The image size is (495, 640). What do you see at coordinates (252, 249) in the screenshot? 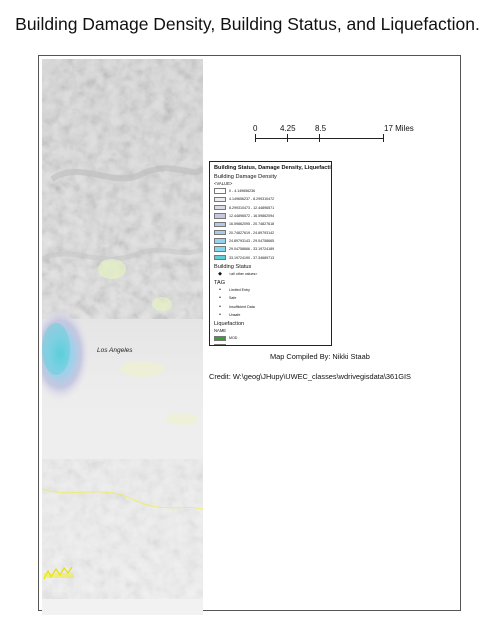
I see `density-class-row-label: 29.04758666 - 33.19724189` at bounding box center [252, 249].